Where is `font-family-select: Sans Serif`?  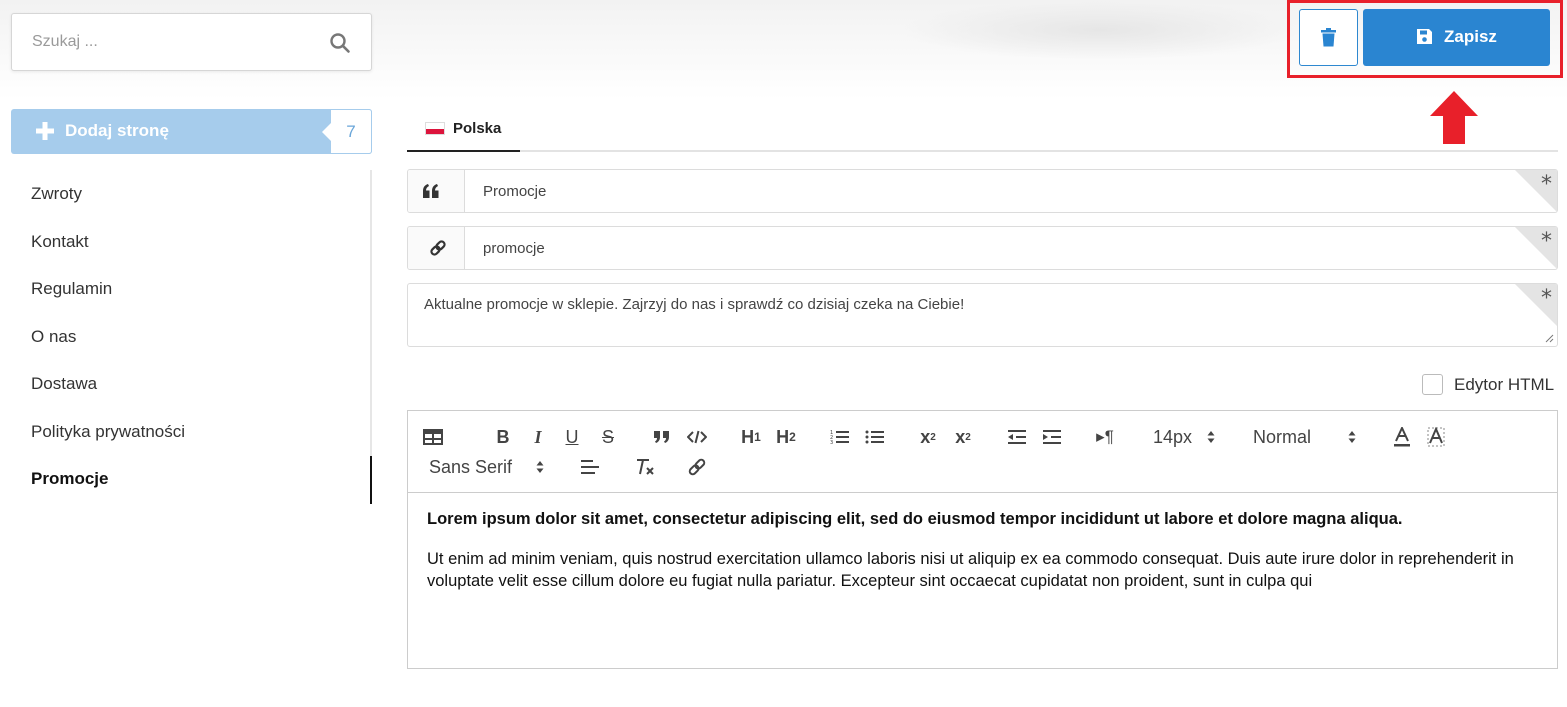 font-family-select: Sans Serif is located at coordinates (474, 467).